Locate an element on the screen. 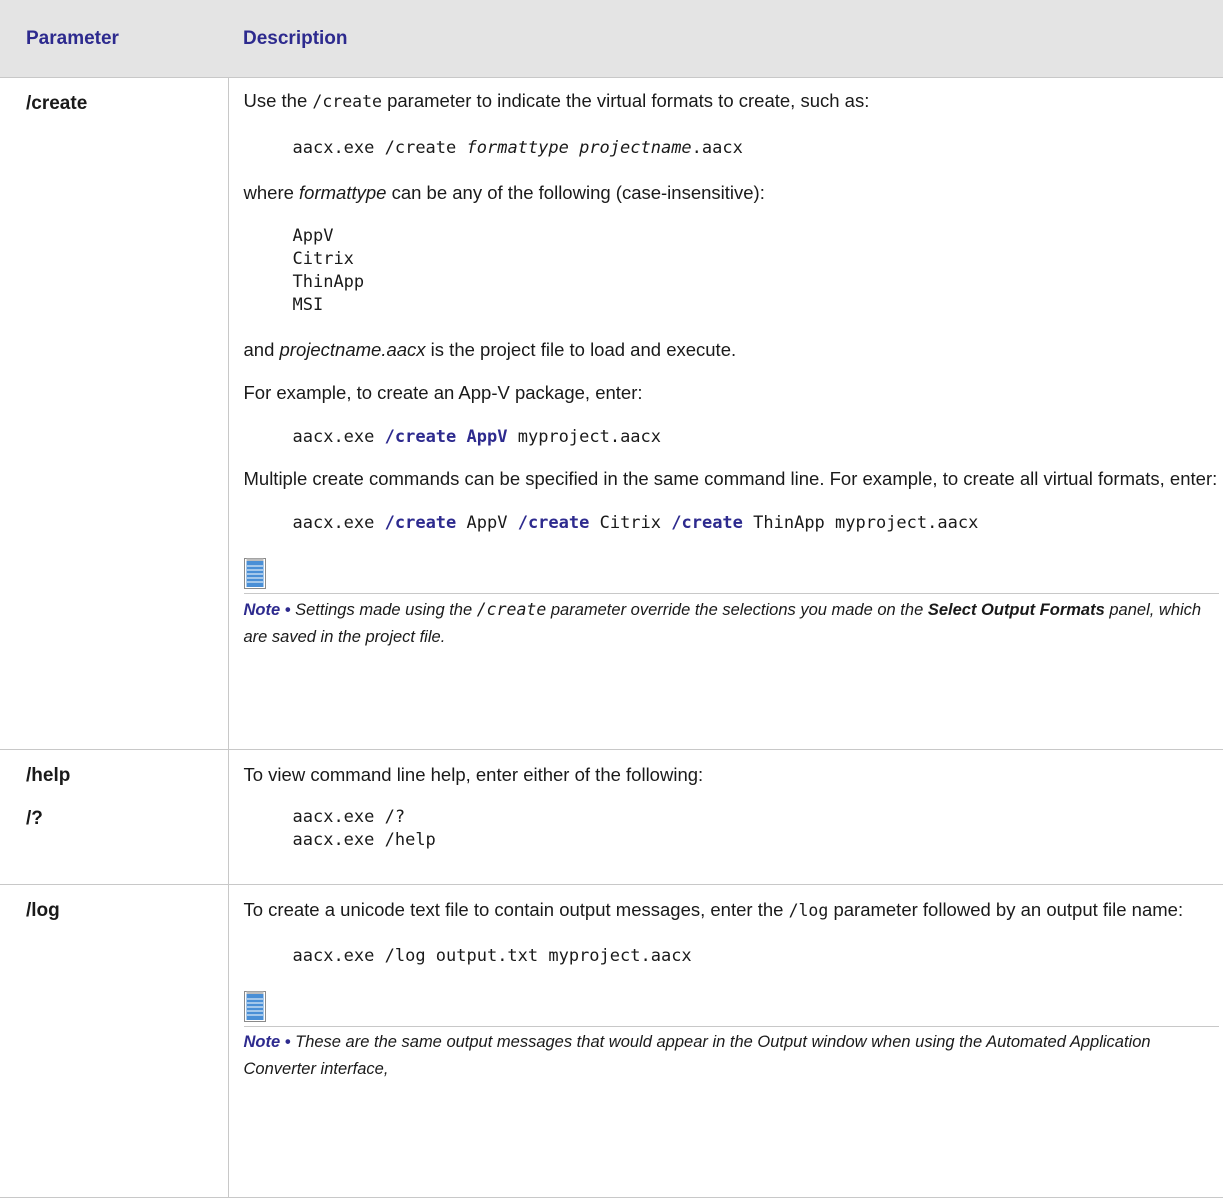  header-description: Description is located at coordinates (725, 39).